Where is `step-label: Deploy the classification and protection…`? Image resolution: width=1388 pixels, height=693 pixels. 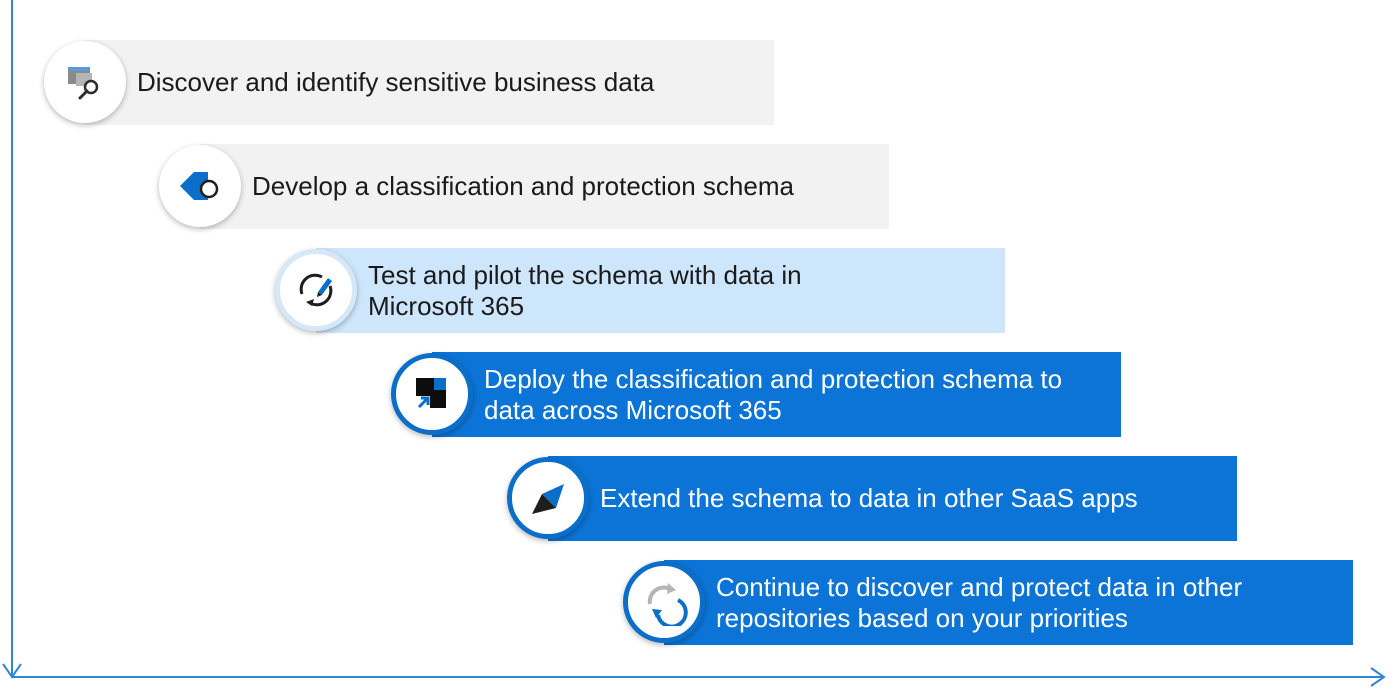
step-label: Deploy the classification and protection… is located at coordinates (773, 394).